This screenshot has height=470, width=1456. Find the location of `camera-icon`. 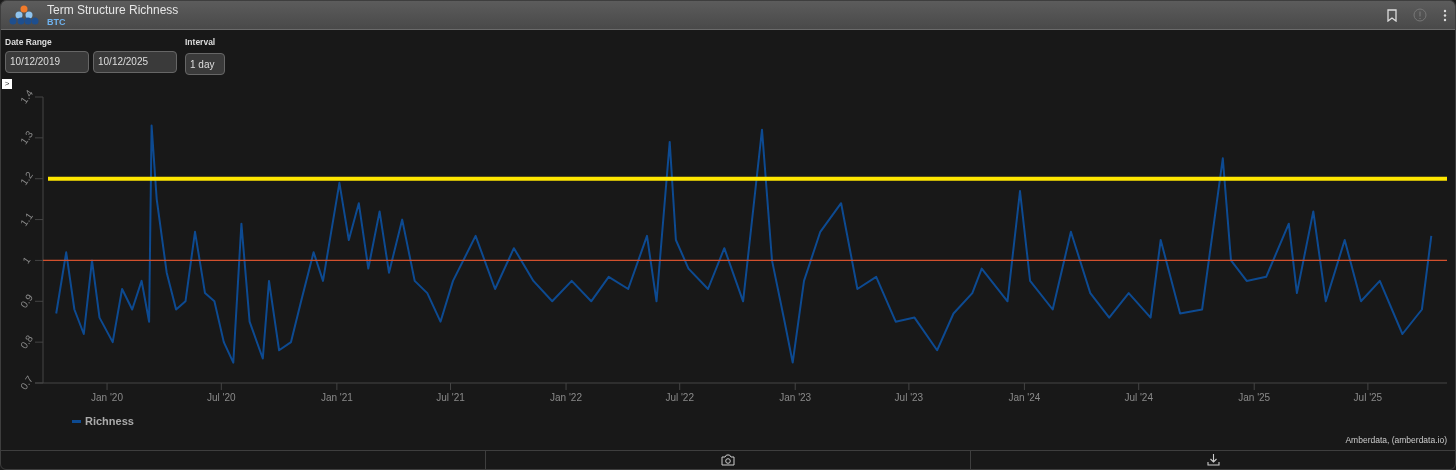

camera-icon is located at coordinates (728, 459).